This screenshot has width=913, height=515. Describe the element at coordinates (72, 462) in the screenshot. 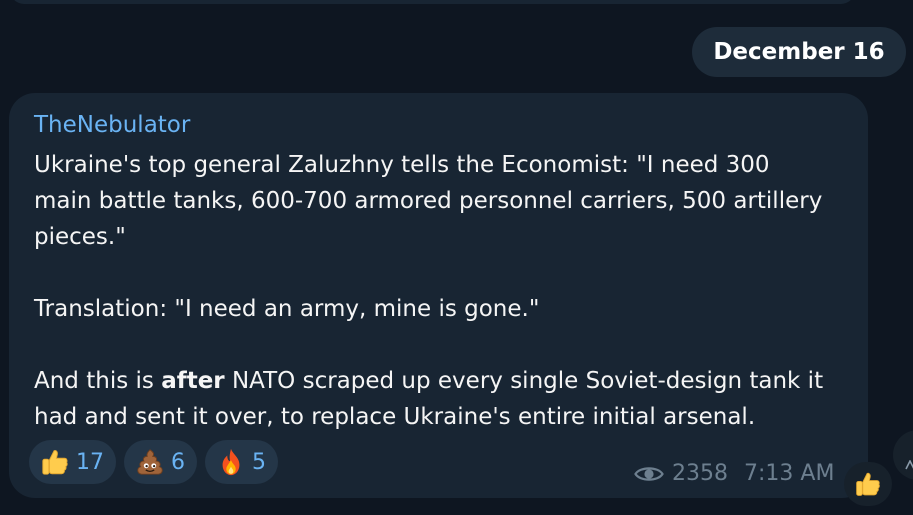

I see `reaction-thumbs-up: 17` at that location.